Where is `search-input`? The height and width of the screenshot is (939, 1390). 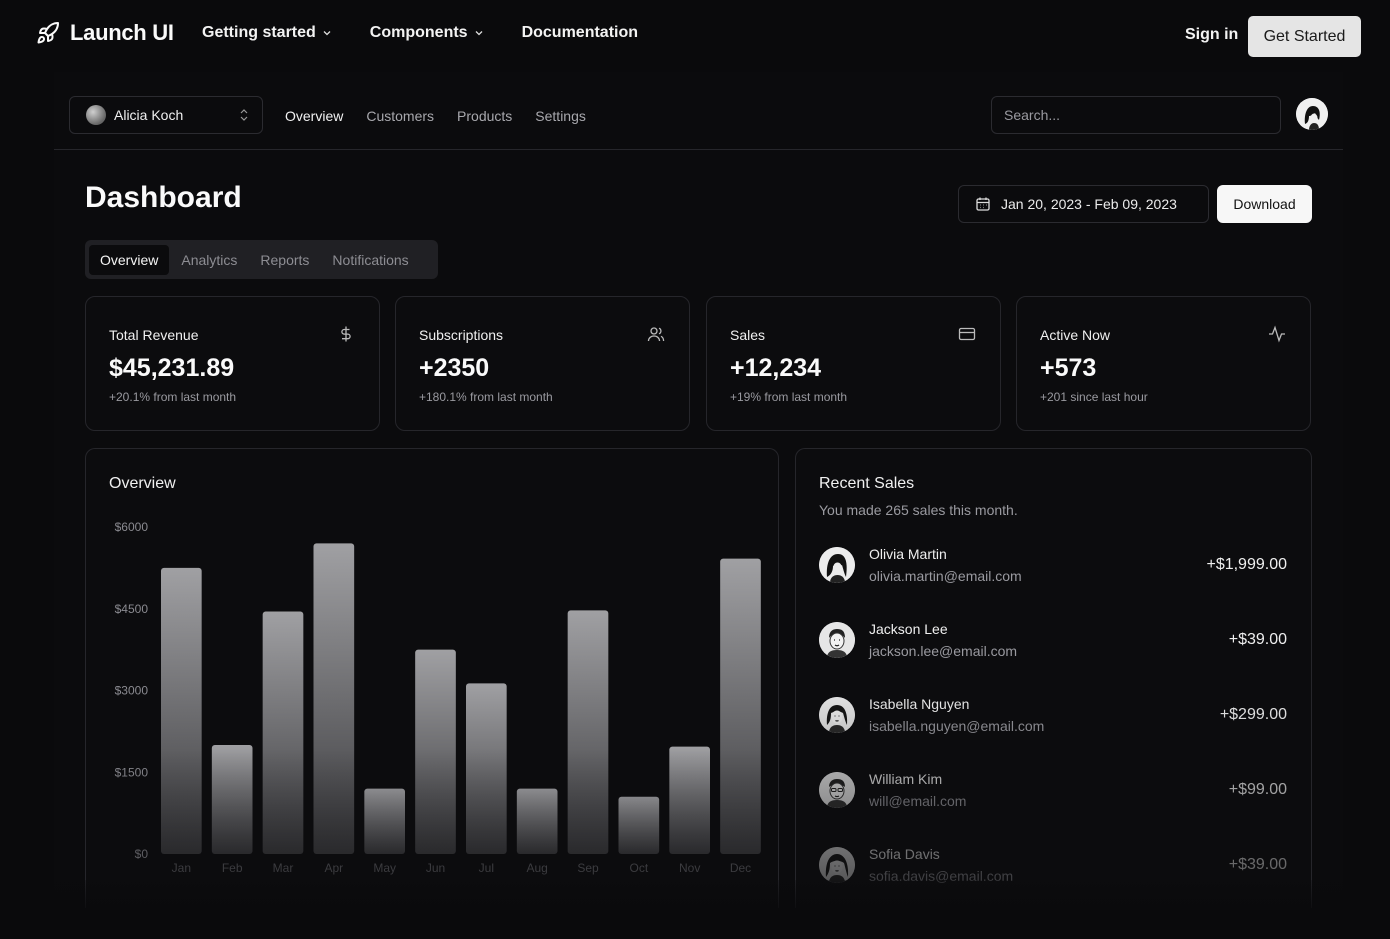 search-input is located at coordinates (1136, 115).